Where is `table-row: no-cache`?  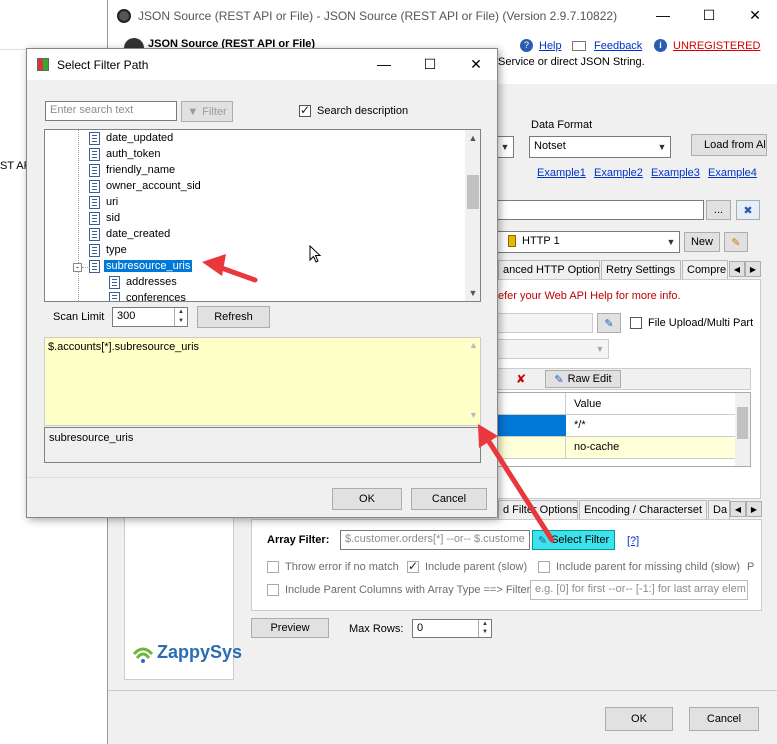 table-row: no-cache is located at coordinates (616, 448).